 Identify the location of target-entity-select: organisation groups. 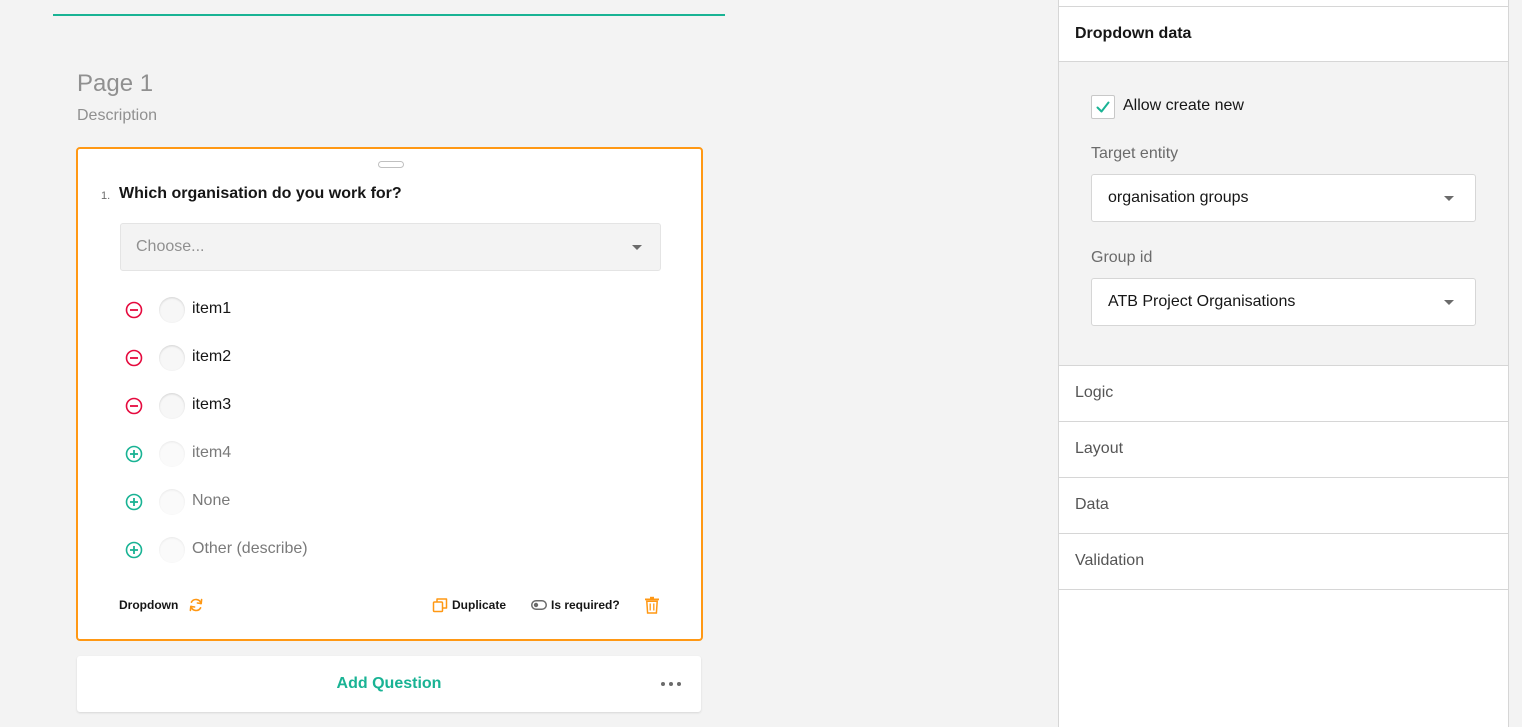
(1283, 198).